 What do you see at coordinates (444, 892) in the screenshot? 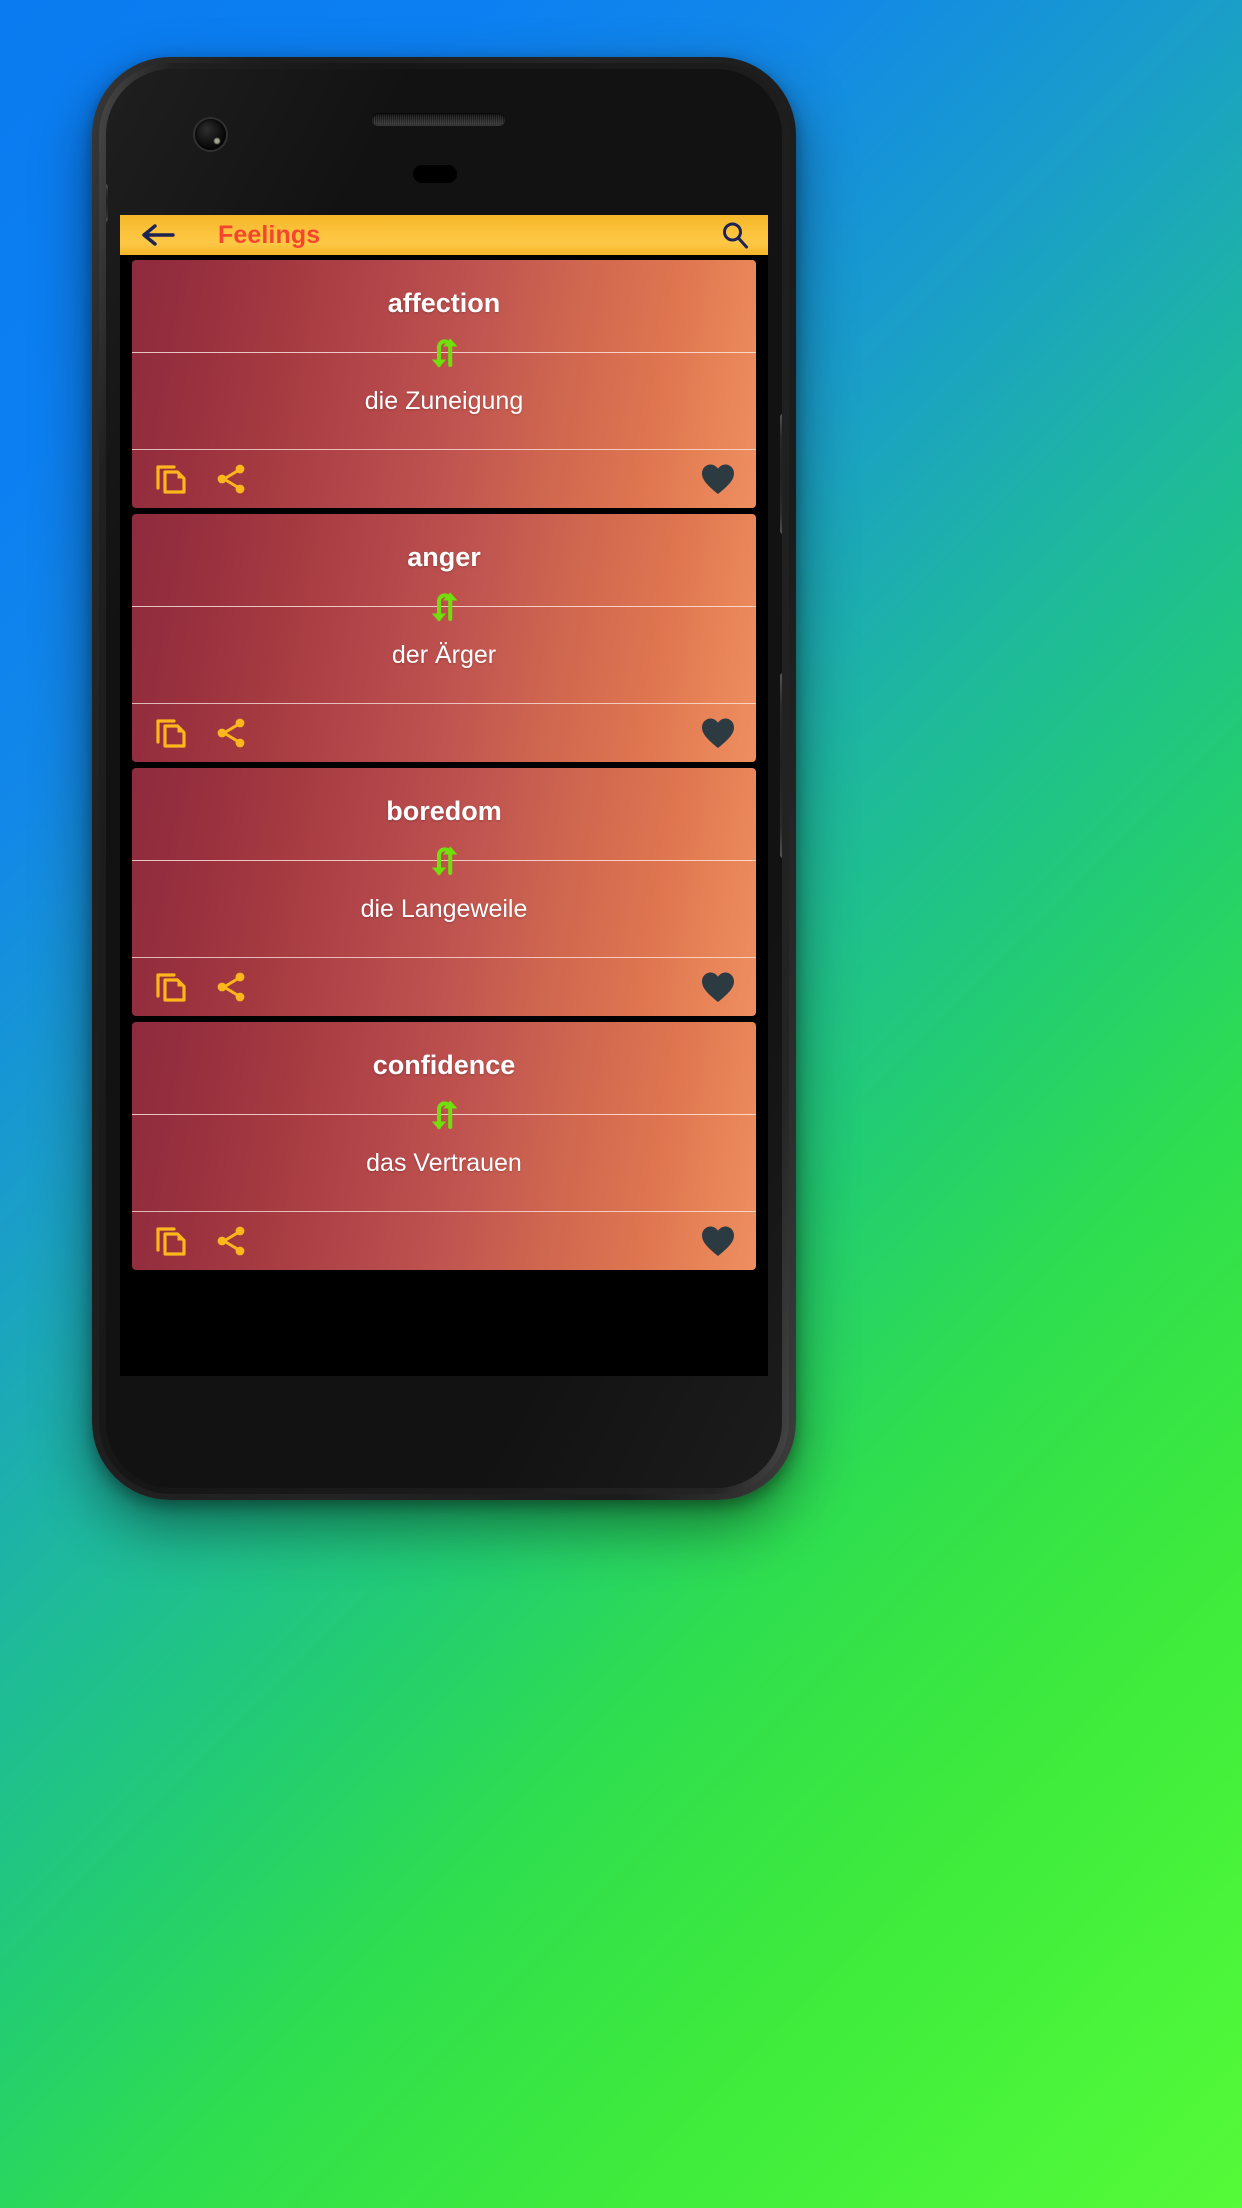
I see `word-card: boredom die Langeweile` at bounding box center [444, 892].